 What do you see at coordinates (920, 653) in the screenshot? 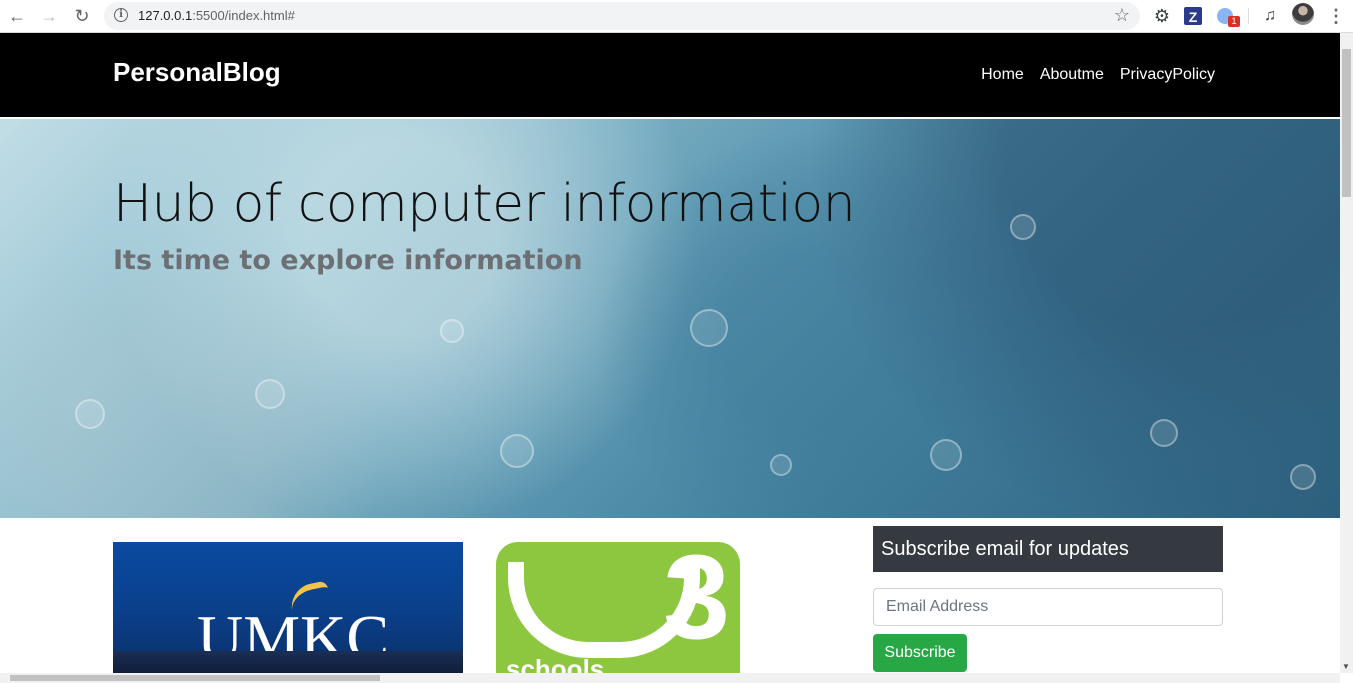
I see `subscribe-button: Subscribe` at bounding box center [920, 653].